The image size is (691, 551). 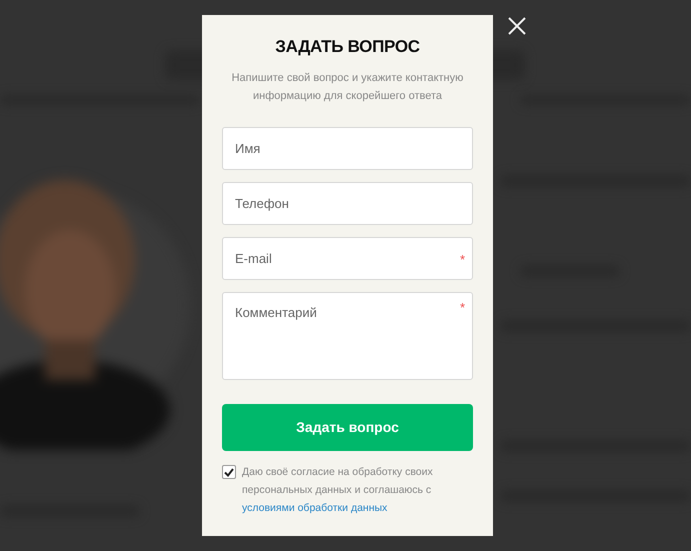 What do you see at coordinates (347, 148) in the screenshot?
I see `input-field: Имя` at bounding box center [347, 148].